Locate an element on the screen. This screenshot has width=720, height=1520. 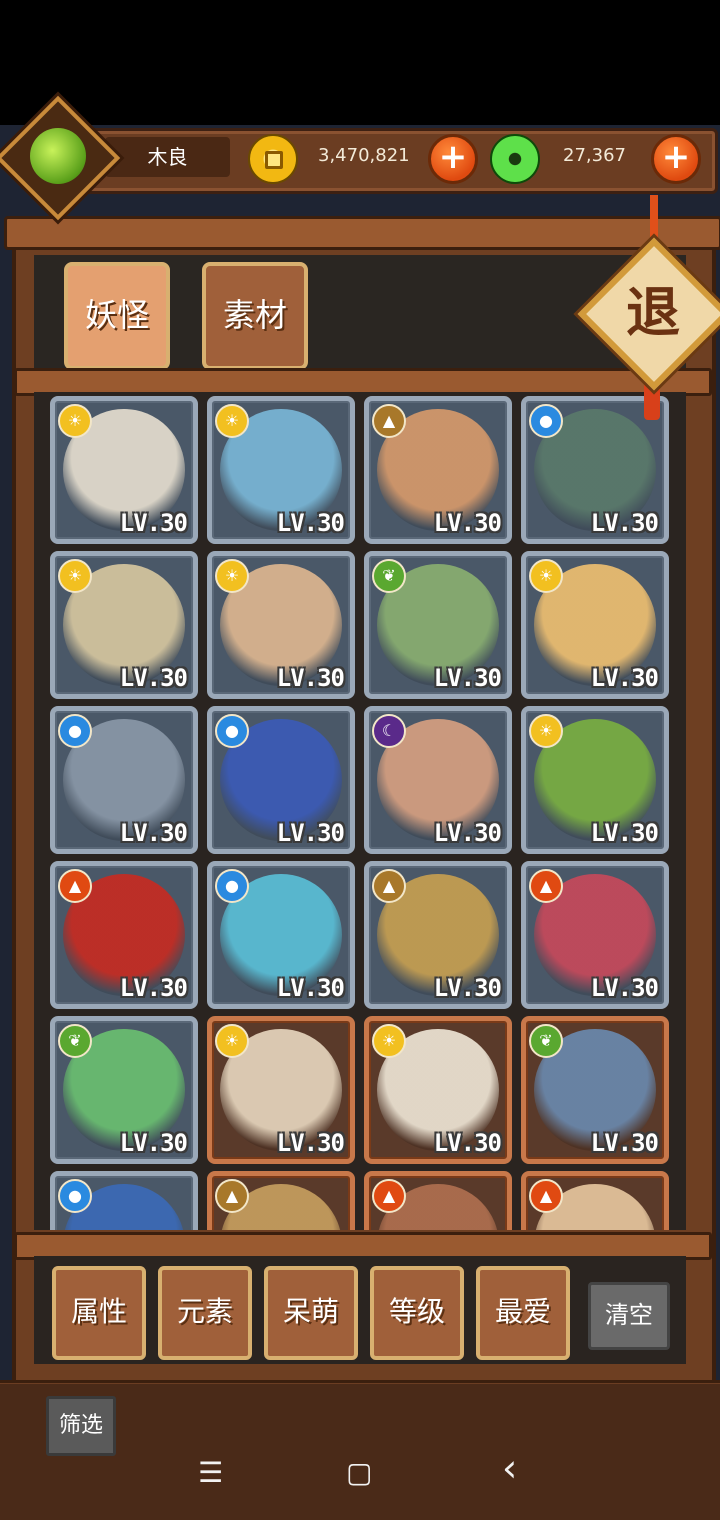
filter-element-button: 元素 is located at coordinates (205, 1313).